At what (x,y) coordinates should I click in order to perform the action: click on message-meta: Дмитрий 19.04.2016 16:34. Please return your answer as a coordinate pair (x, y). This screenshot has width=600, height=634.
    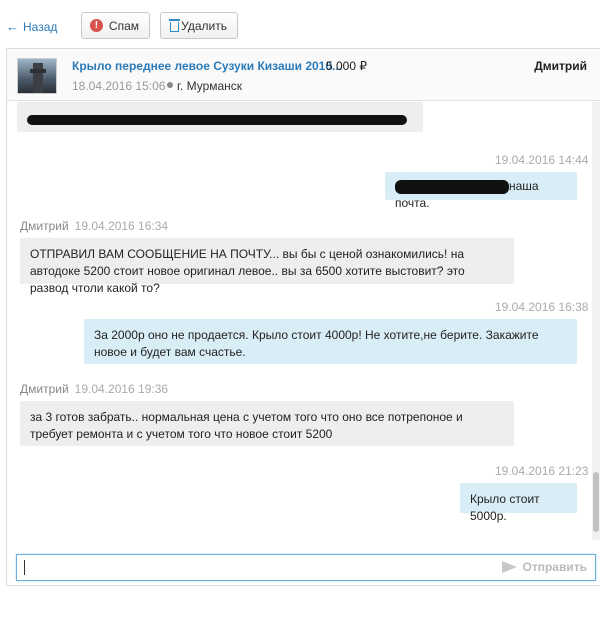
    Looking at the image, I should click on (94, 226).